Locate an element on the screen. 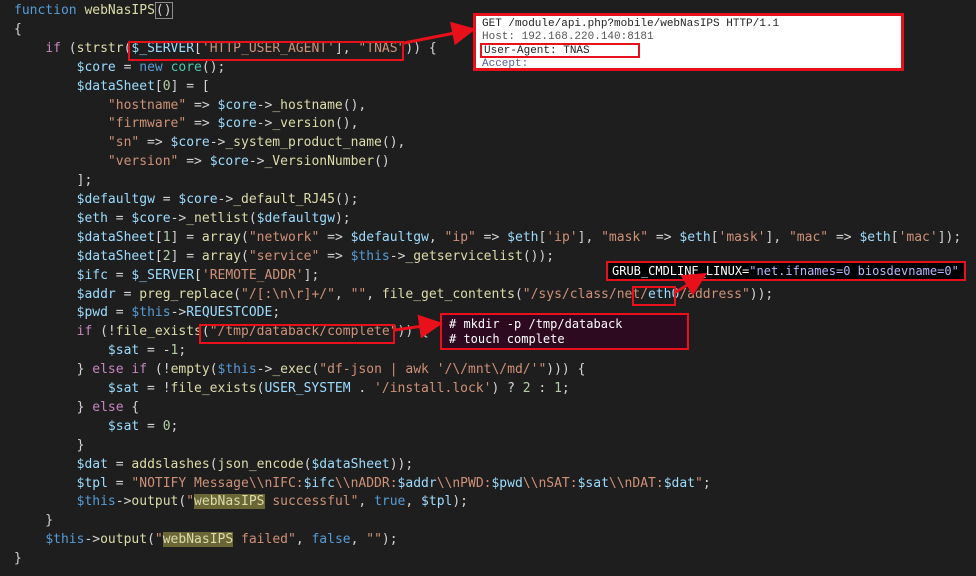 Image resolution: width=976 pixels, height=576 pixels. code-token: function is located at coordinates (45, 10).